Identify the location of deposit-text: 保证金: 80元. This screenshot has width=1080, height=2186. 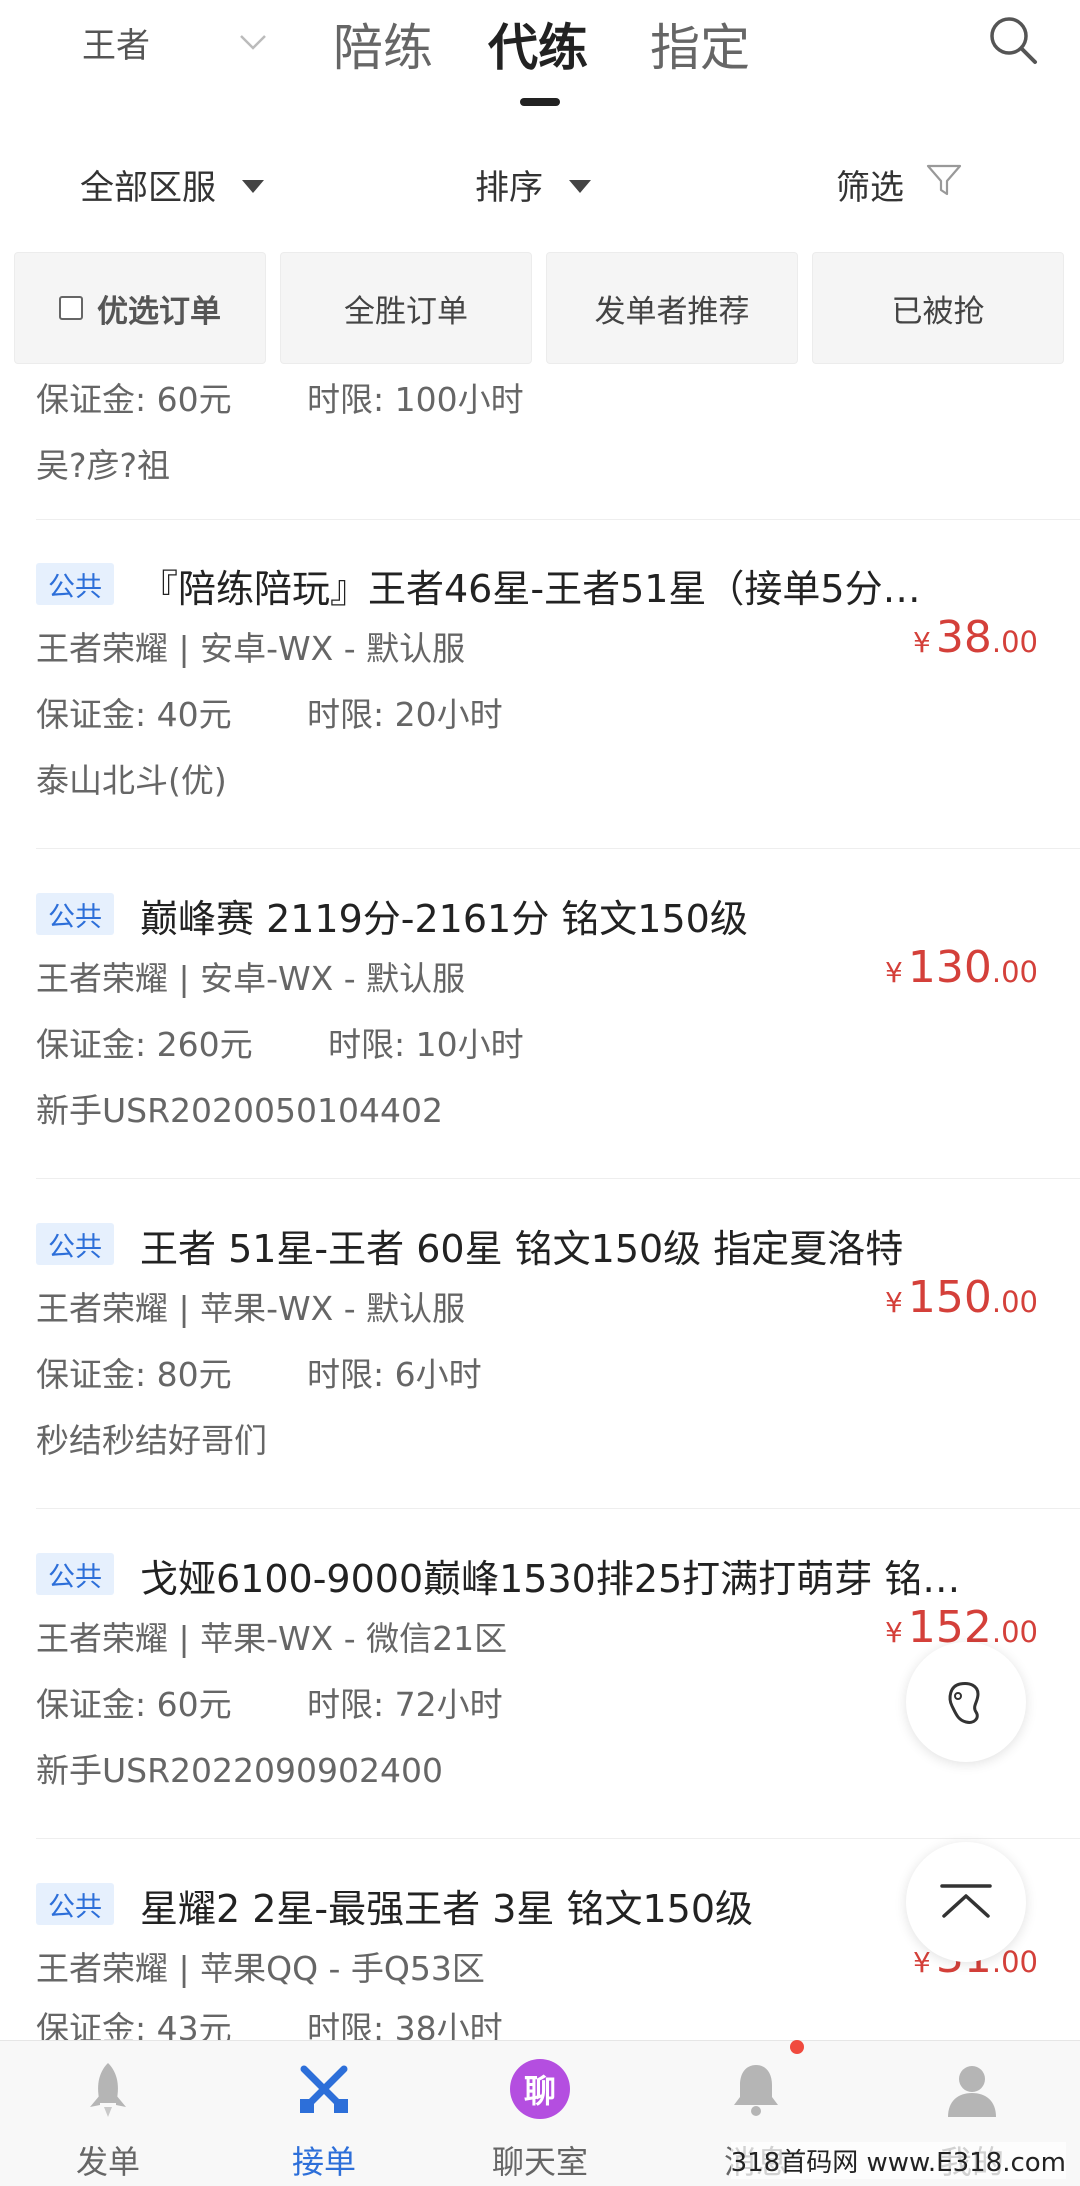
(134, 1374).